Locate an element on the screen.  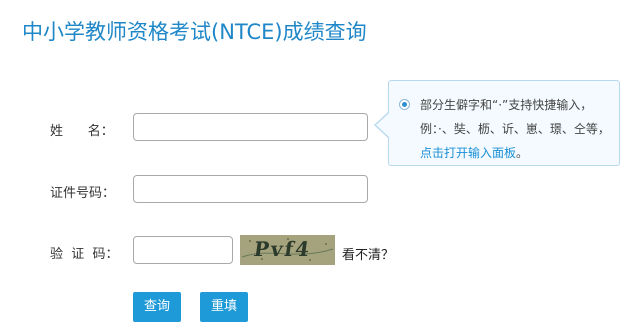
name-label: 姓 名： is located at coordinates (82, 131).